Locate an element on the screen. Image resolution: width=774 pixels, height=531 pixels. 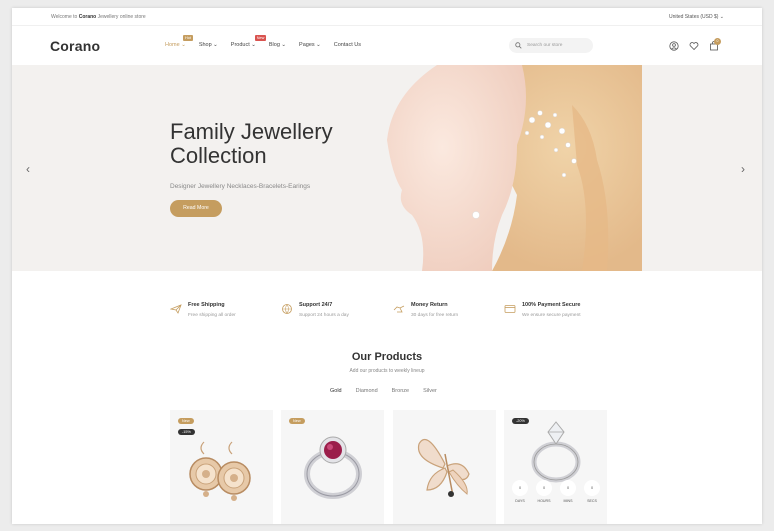
nav-contact-label: Contact Us is located at coordinates (347, 45).